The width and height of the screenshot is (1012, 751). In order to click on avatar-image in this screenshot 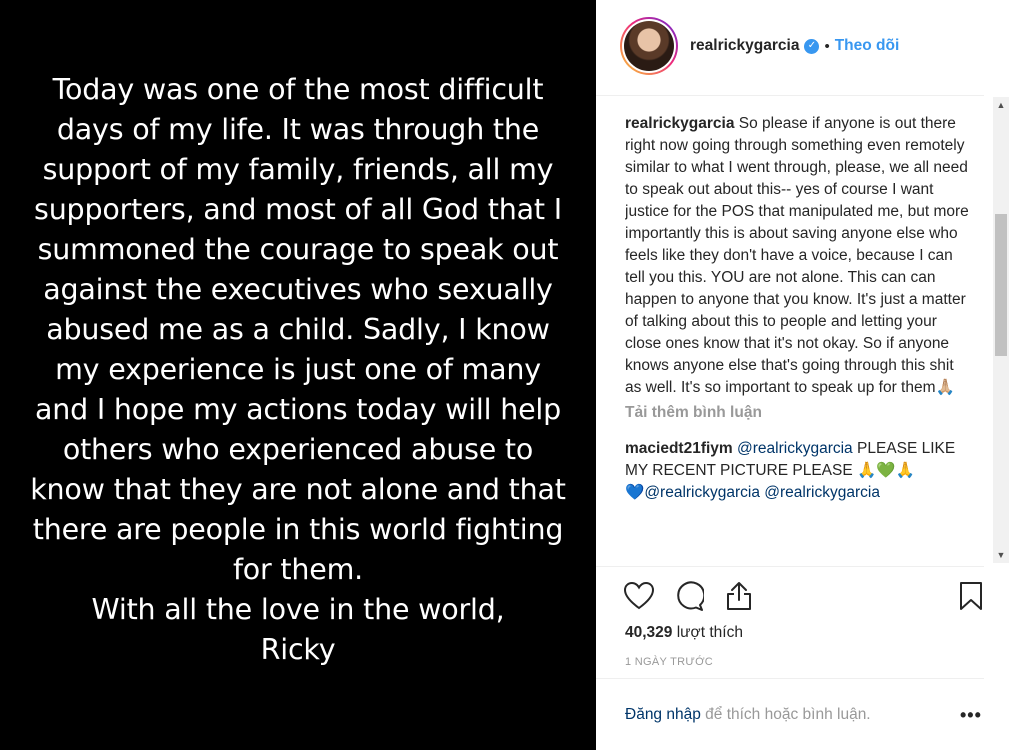, I will do `click(649, 46)`.